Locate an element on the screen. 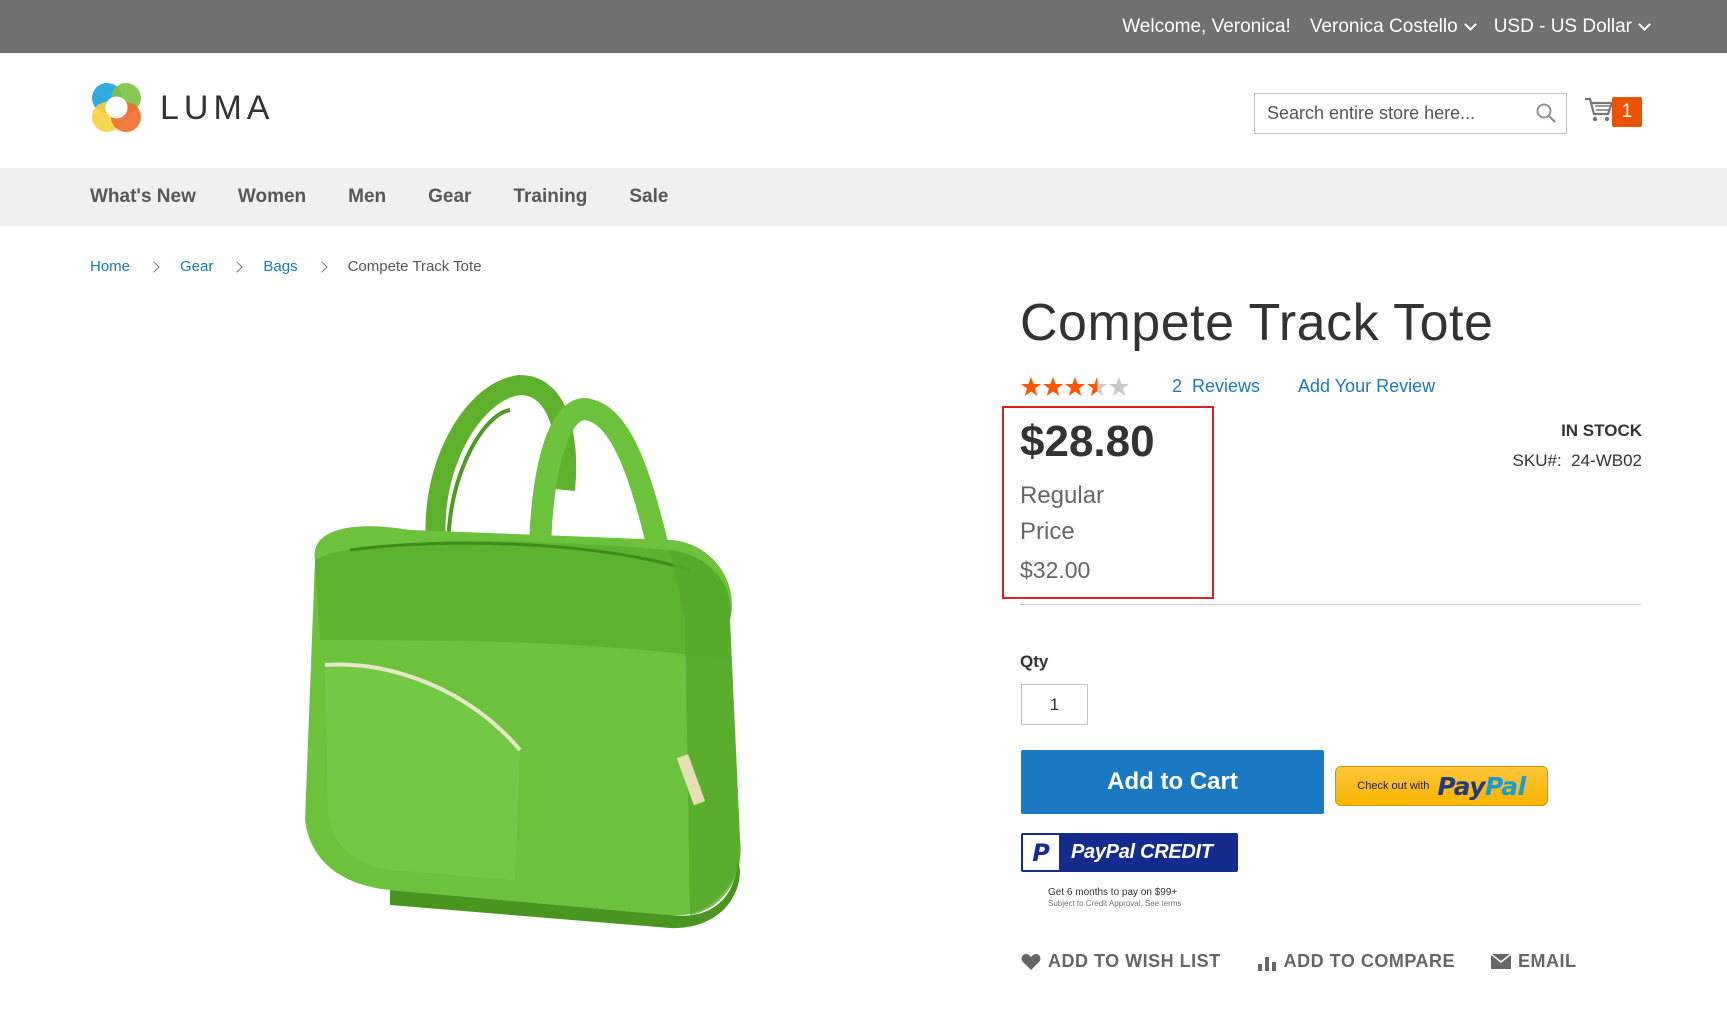  search-icon is located at coordinates (1546, 115).